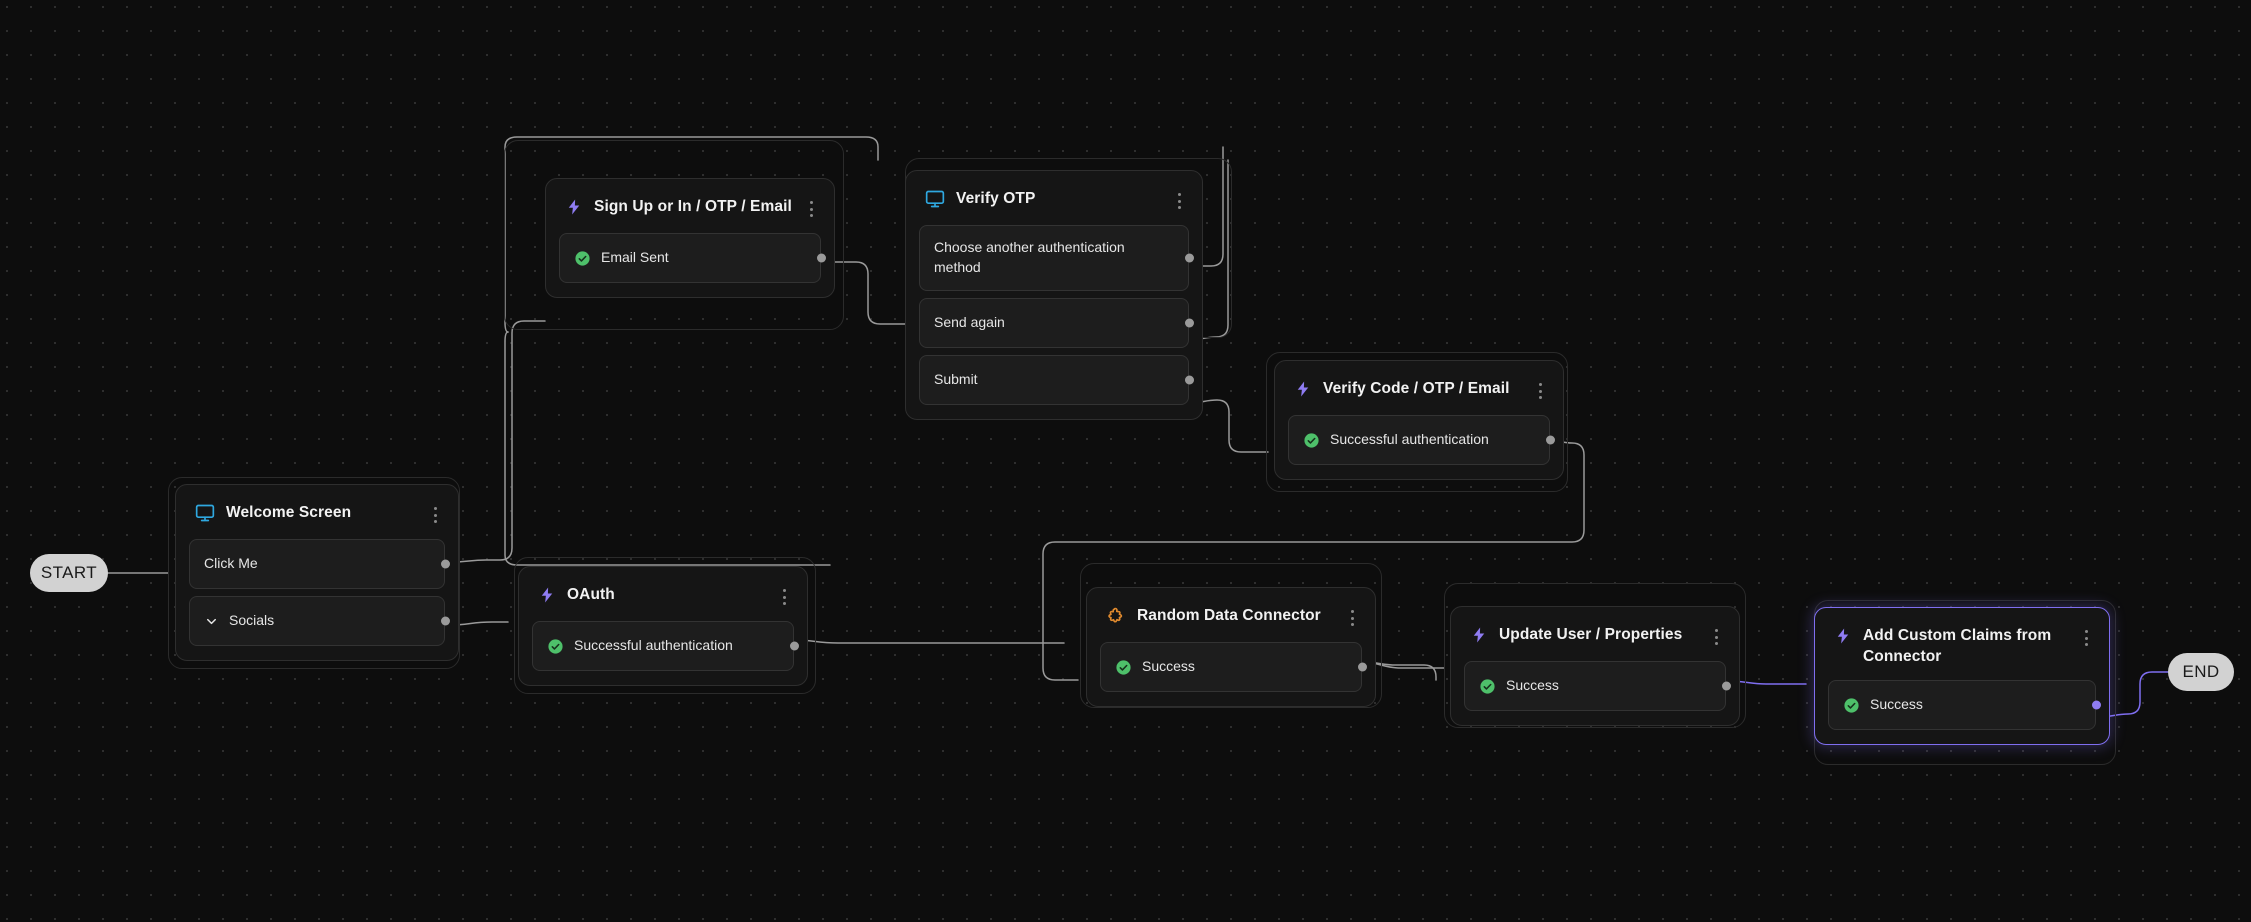 The image size is (2251, 922). What do you see at coordinates (319, 564) in the screenshot?
I see `handle-click-me: Click Me` at bounding box center [319, 564].